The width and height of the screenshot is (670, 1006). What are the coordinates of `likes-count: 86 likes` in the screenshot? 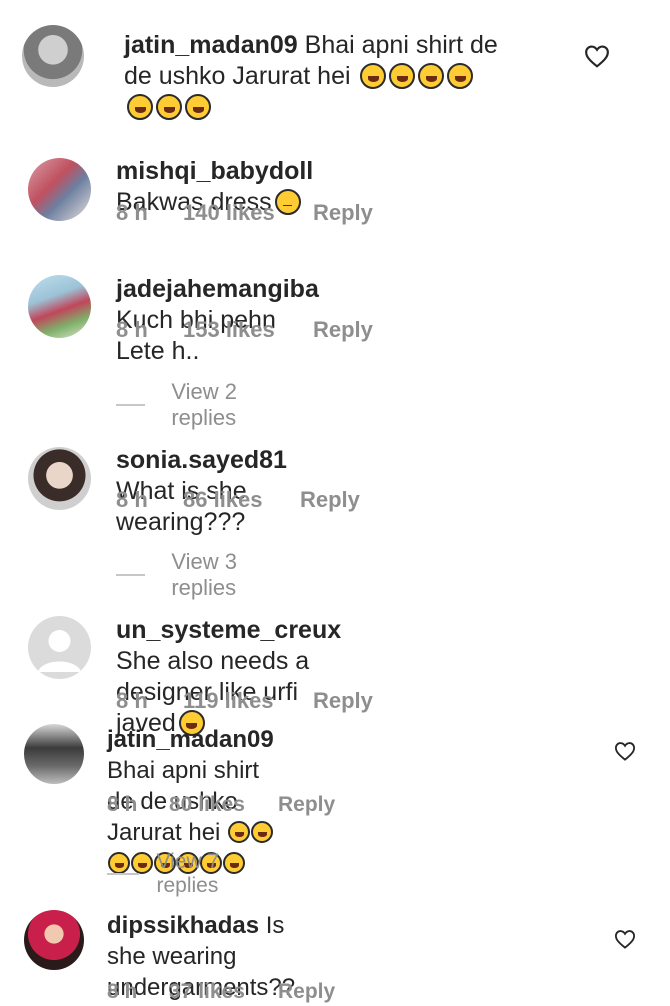 It's located at (241, 500).